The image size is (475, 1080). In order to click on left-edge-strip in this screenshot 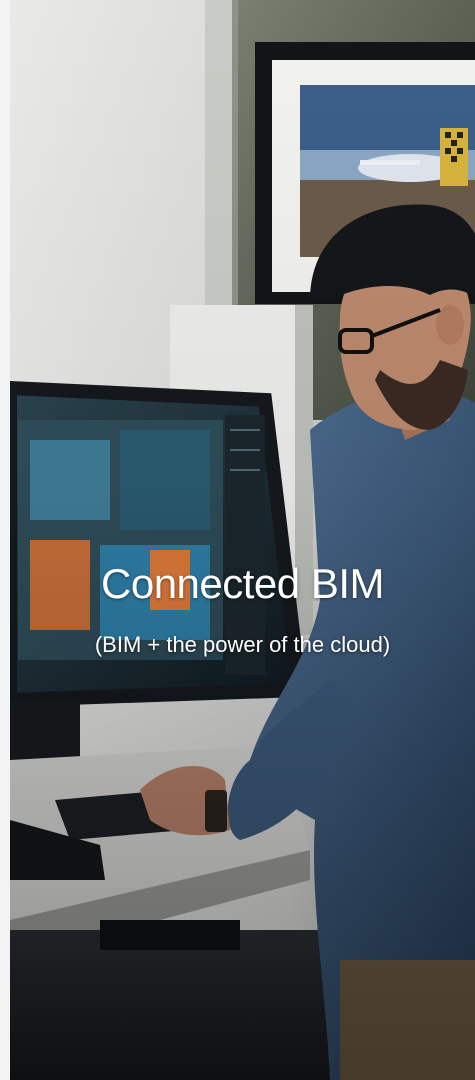, I will do `click(5, 540)`.